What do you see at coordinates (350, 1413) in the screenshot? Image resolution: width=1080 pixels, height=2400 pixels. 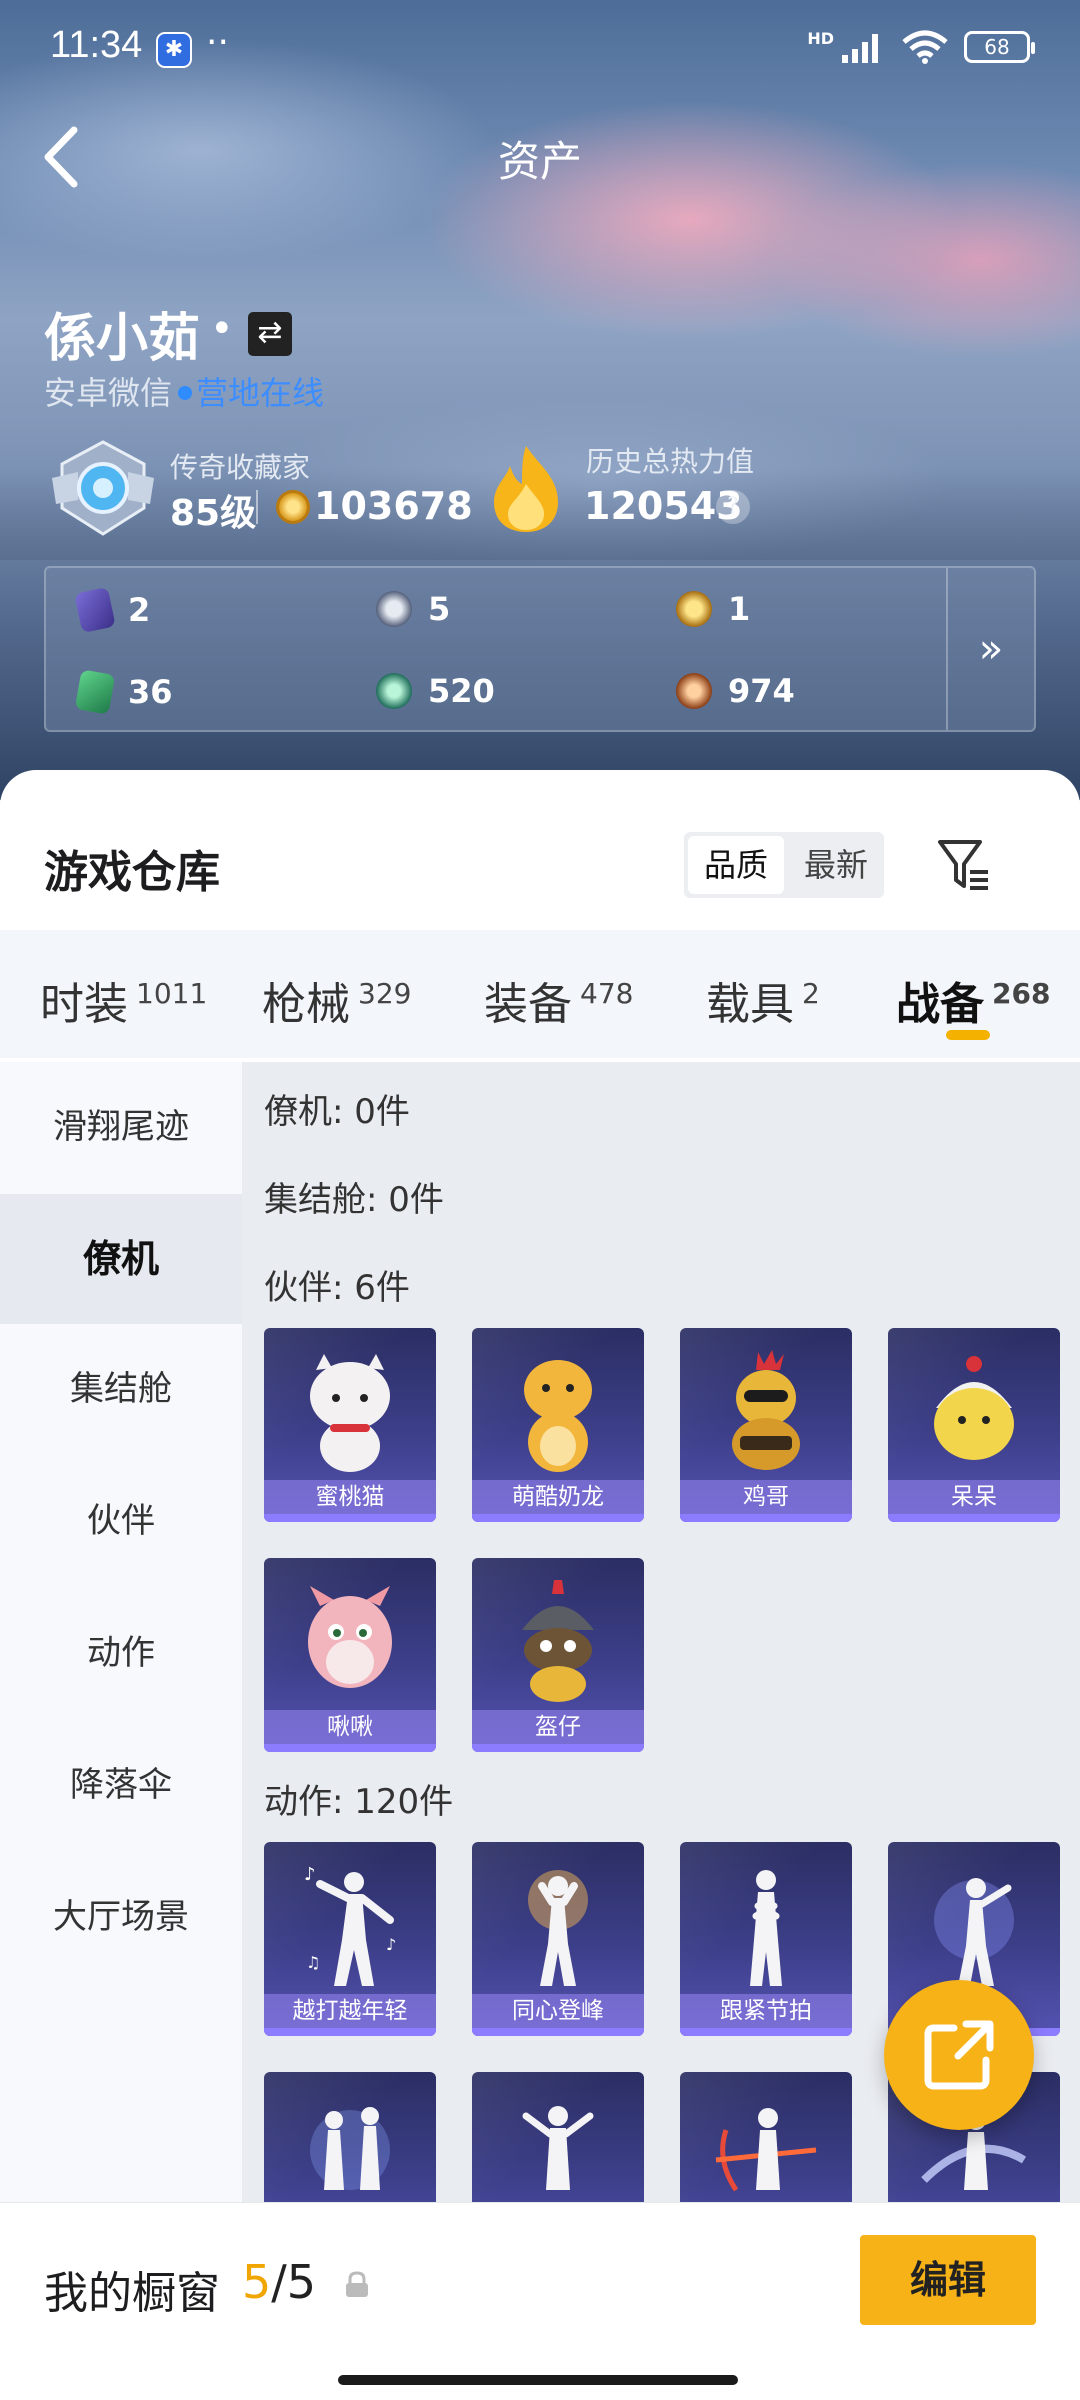 I see `peach-cat-figure` at bounding box center [350, 1413].